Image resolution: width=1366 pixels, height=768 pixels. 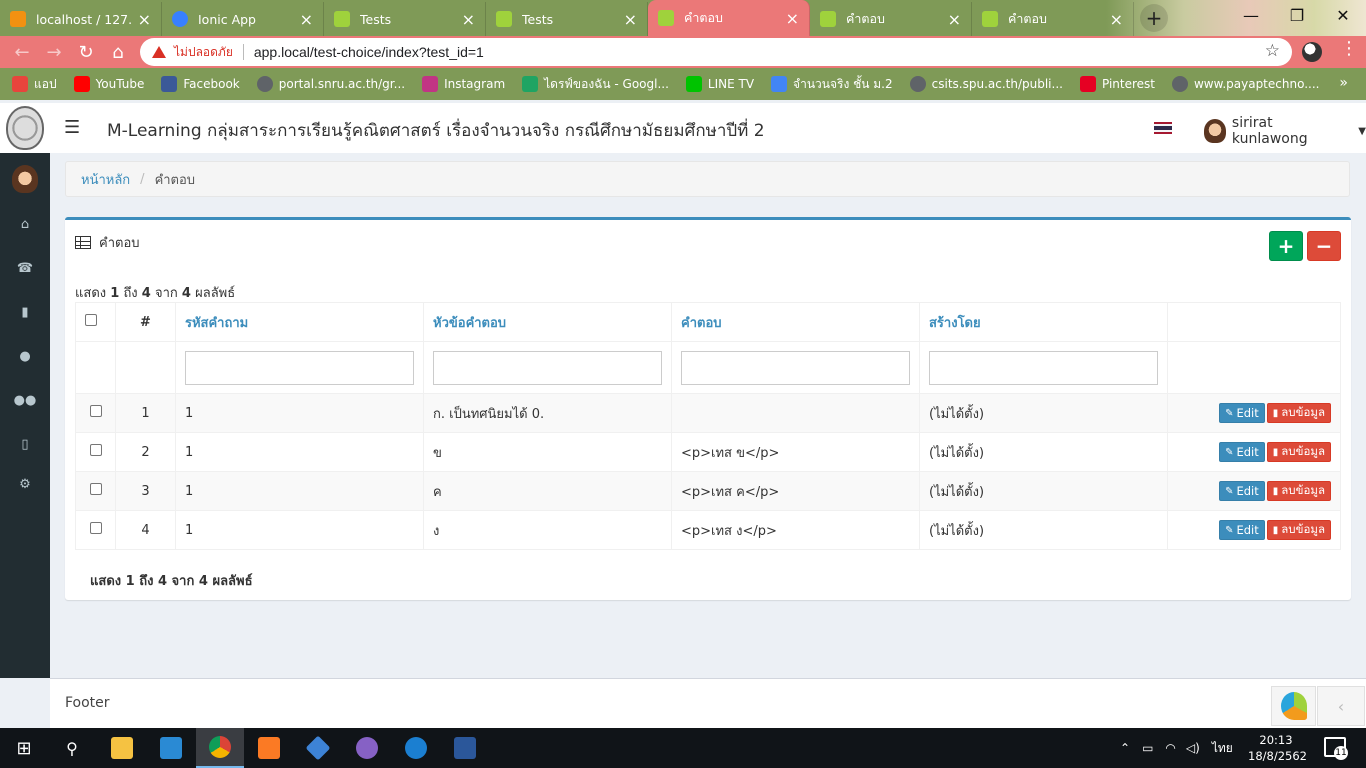 I want to click on home-icon: ⌂, so click(x=25, y=224).